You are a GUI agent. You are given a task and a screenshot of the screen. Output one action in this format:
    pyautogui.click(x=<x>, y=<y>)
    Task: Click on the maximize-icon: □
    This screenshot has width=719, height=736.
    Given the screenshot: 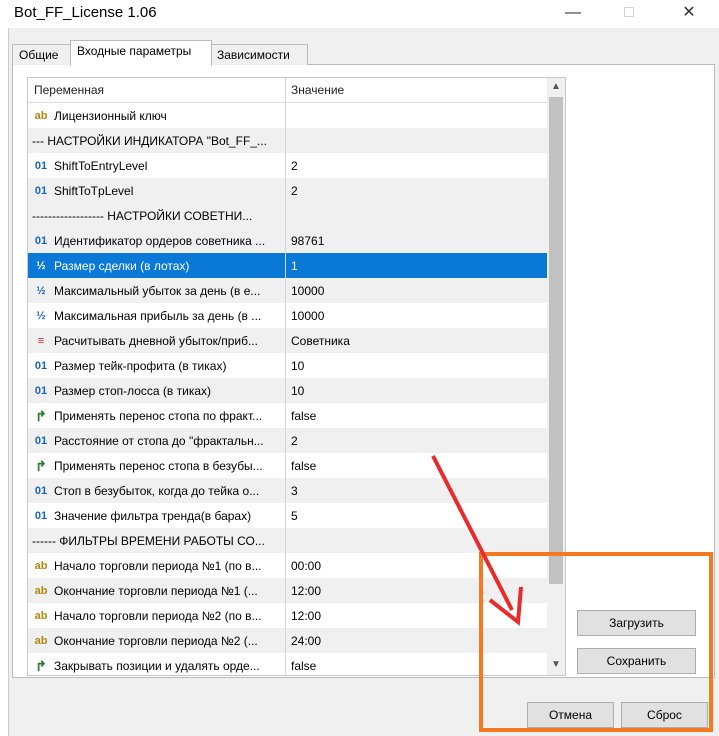 What is the action you would take?
    pyautogui.click(x=629, y=12)
    